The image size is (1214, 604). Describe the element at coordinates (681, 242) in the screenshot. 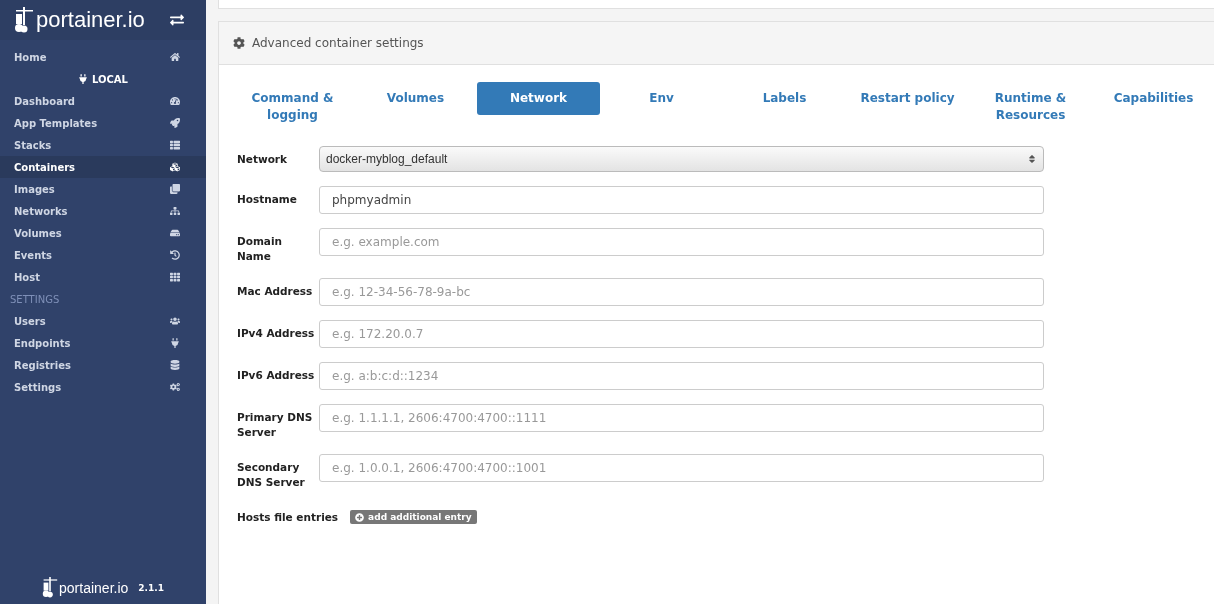

I see `input-field: e.g. example.com` at that location.